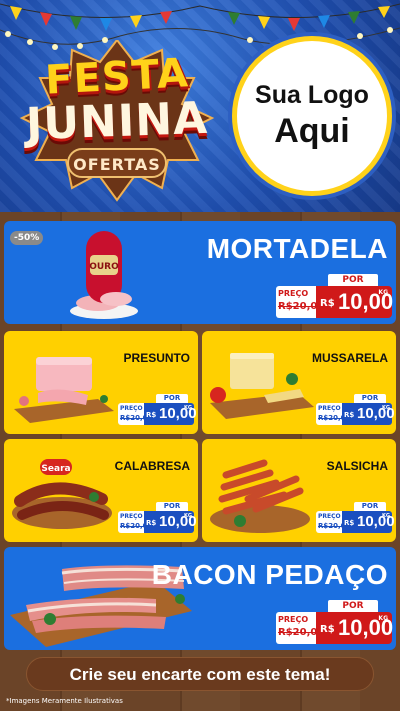 The image size is (400, 711). I want to click on logo-placeholder: Sua Logo Aqui, so click(312, 116).